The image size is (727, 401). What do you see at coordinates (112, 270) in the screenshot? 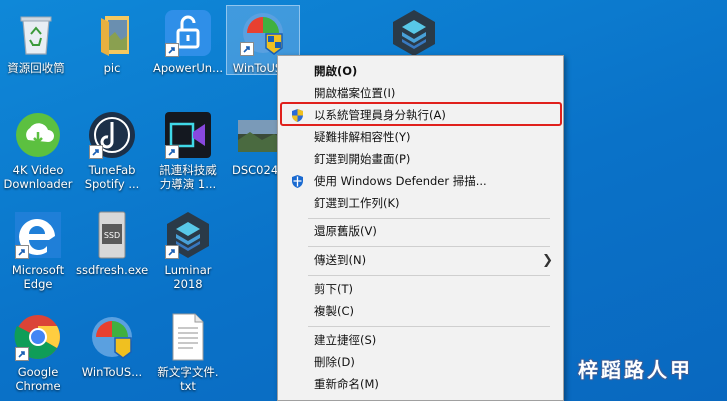
I see `icon-label: ssdfresh.exe` at bounding box center [112, 270].